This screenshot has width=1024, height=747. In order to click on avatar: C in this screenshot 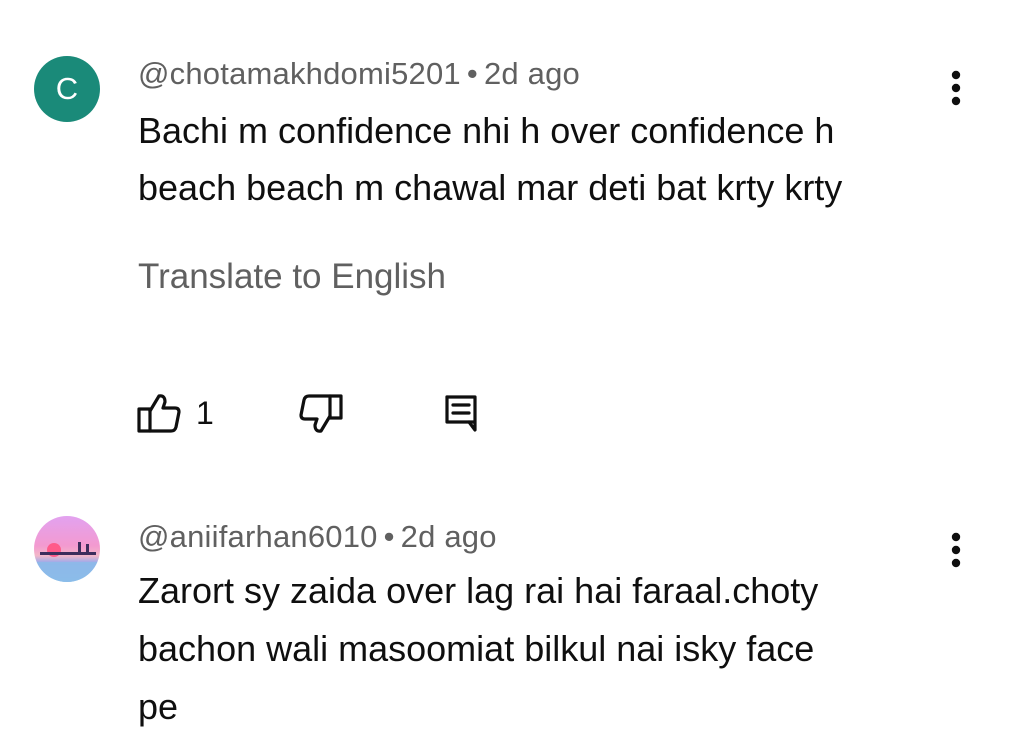, I will do `click(67, 89)`.